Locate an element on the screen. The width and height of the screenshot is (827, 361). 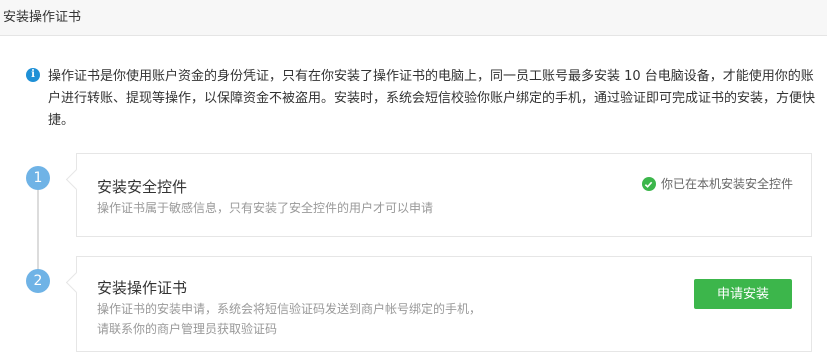
step-description: 操作证书属于敏感信息，只有安装了安全控件的用户才可以申请 is located at coordinates (265, 208).